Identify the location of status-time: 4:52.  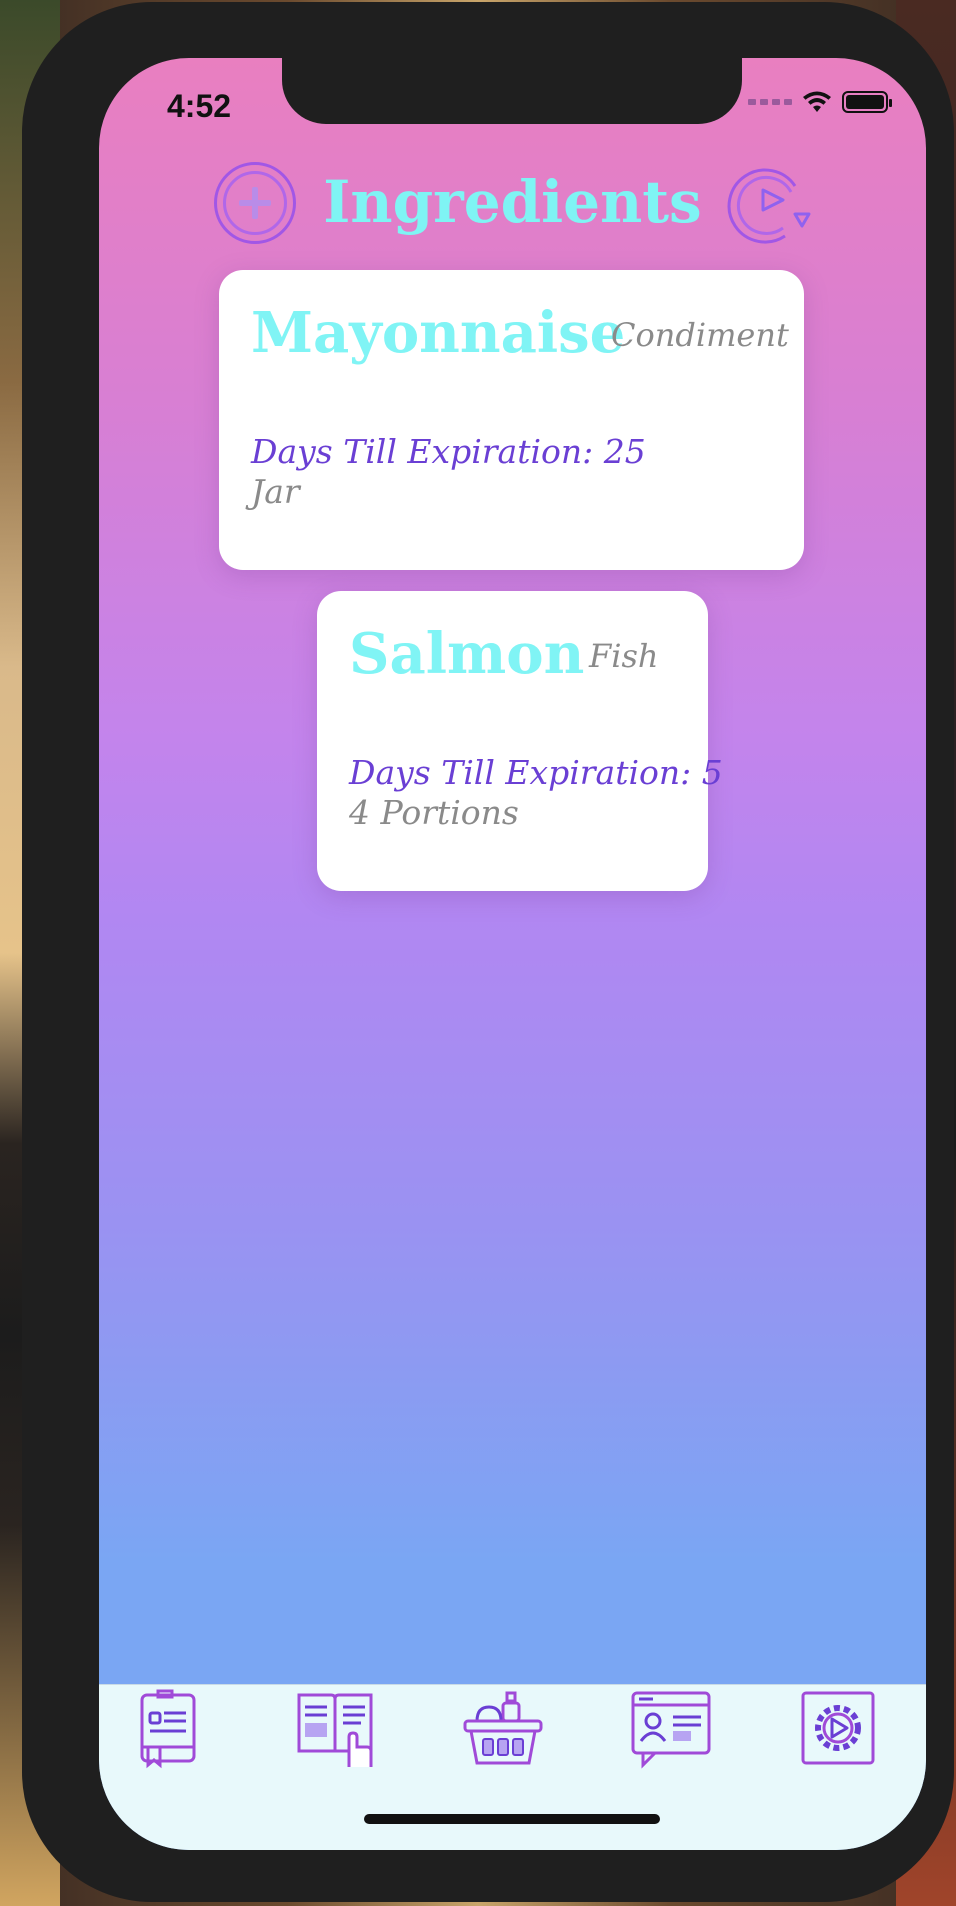
(199, 106).